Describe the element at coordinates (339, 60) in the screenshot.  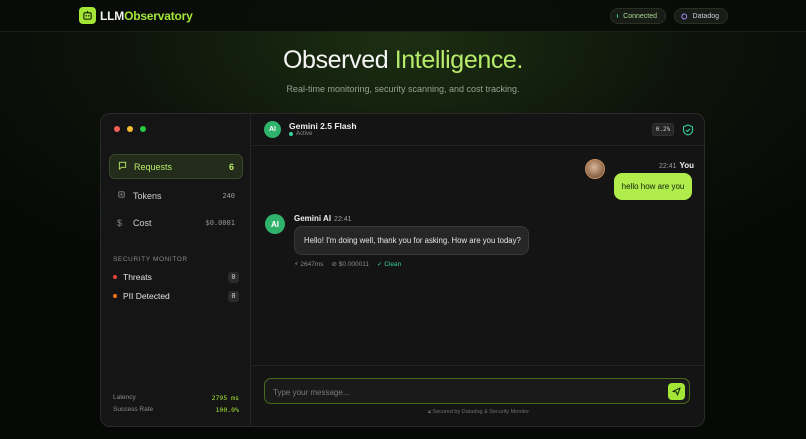
I see `hero-title-part1: Observed` at that location.